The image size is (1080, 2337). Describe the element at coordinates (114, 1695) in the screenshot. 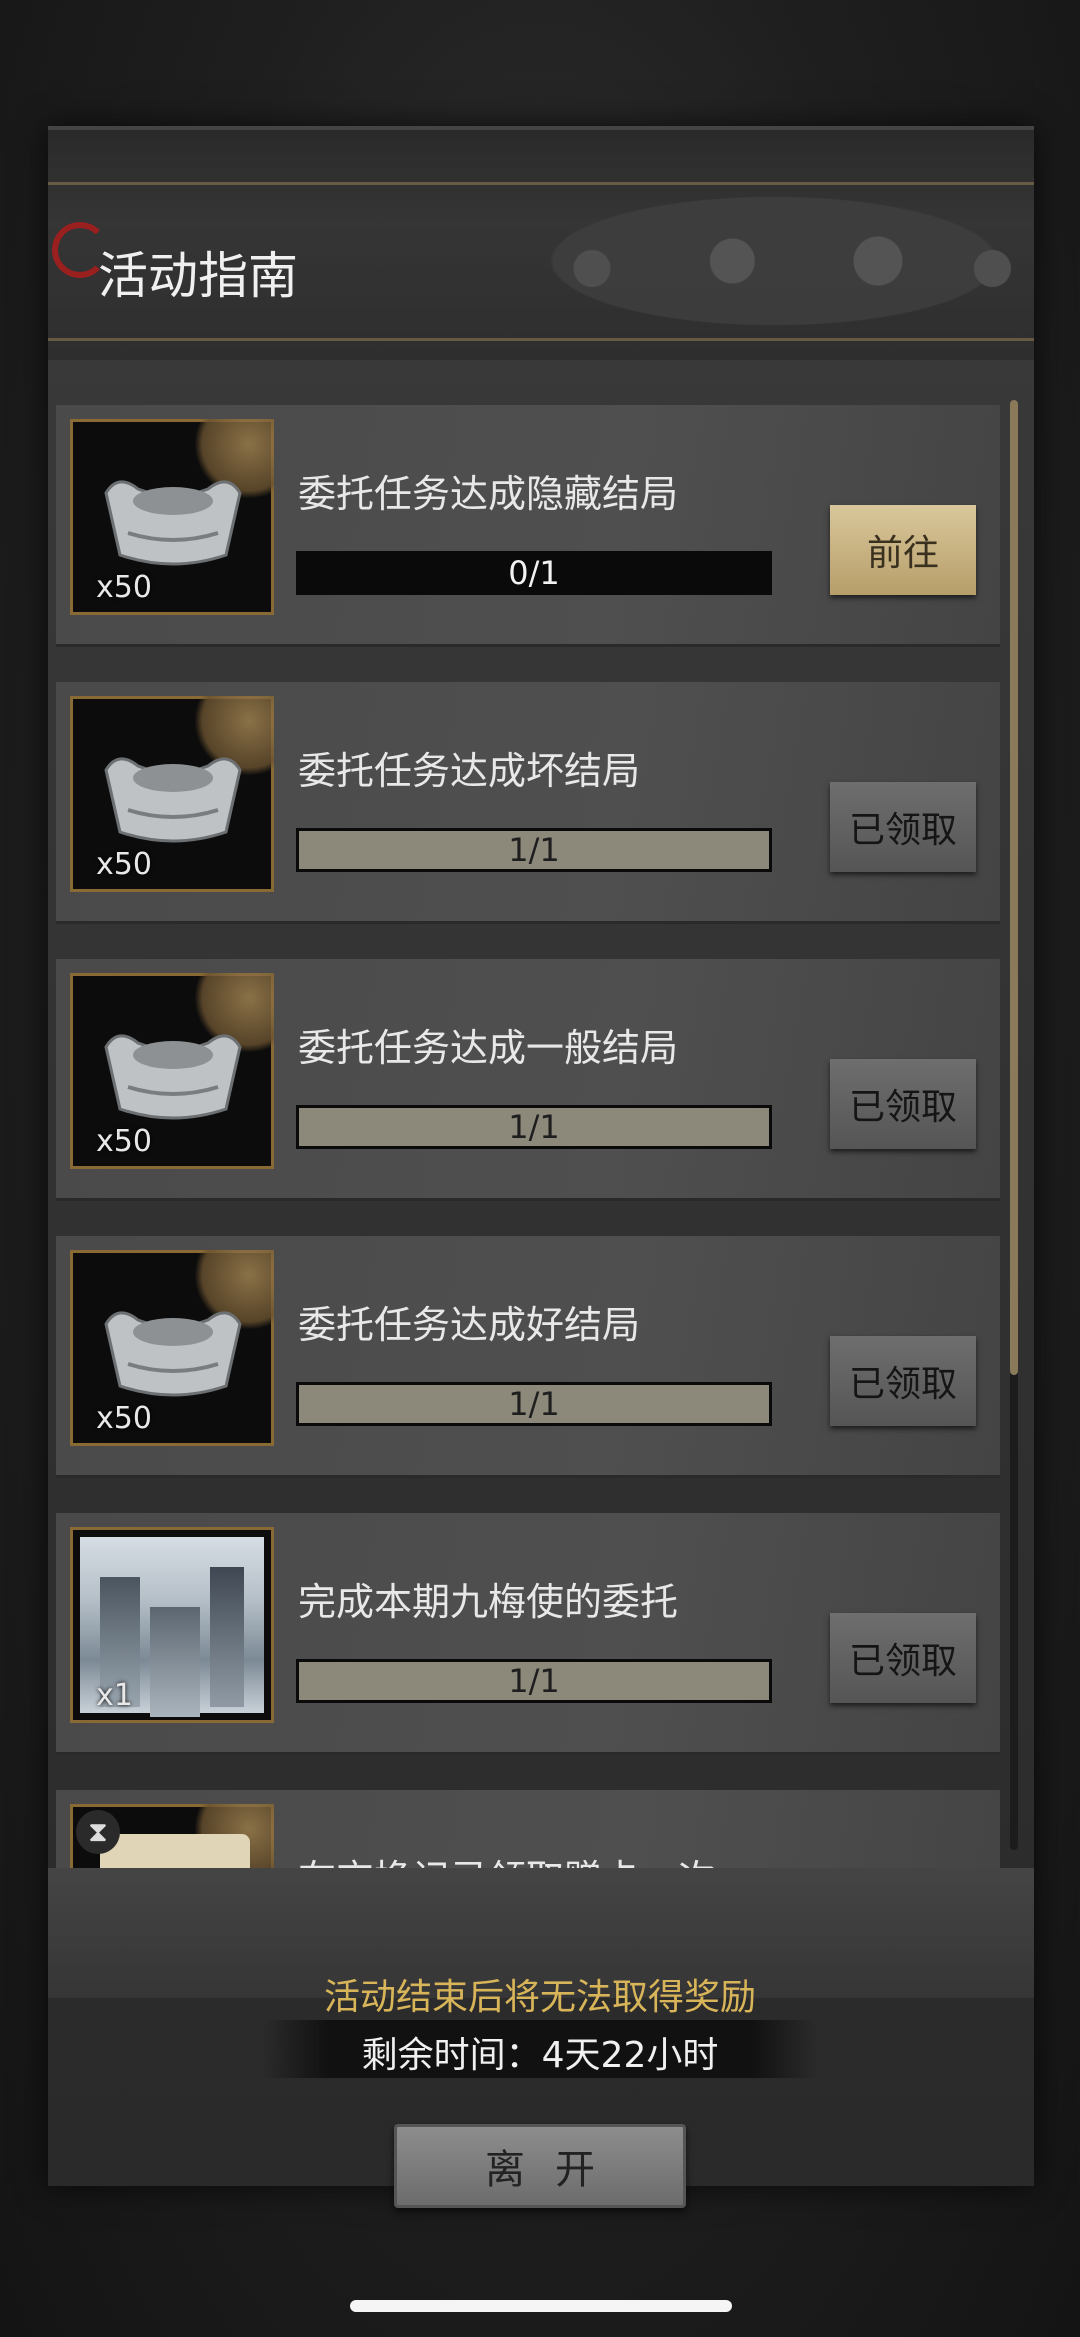

I see `reward-quantity: x1` at that location.